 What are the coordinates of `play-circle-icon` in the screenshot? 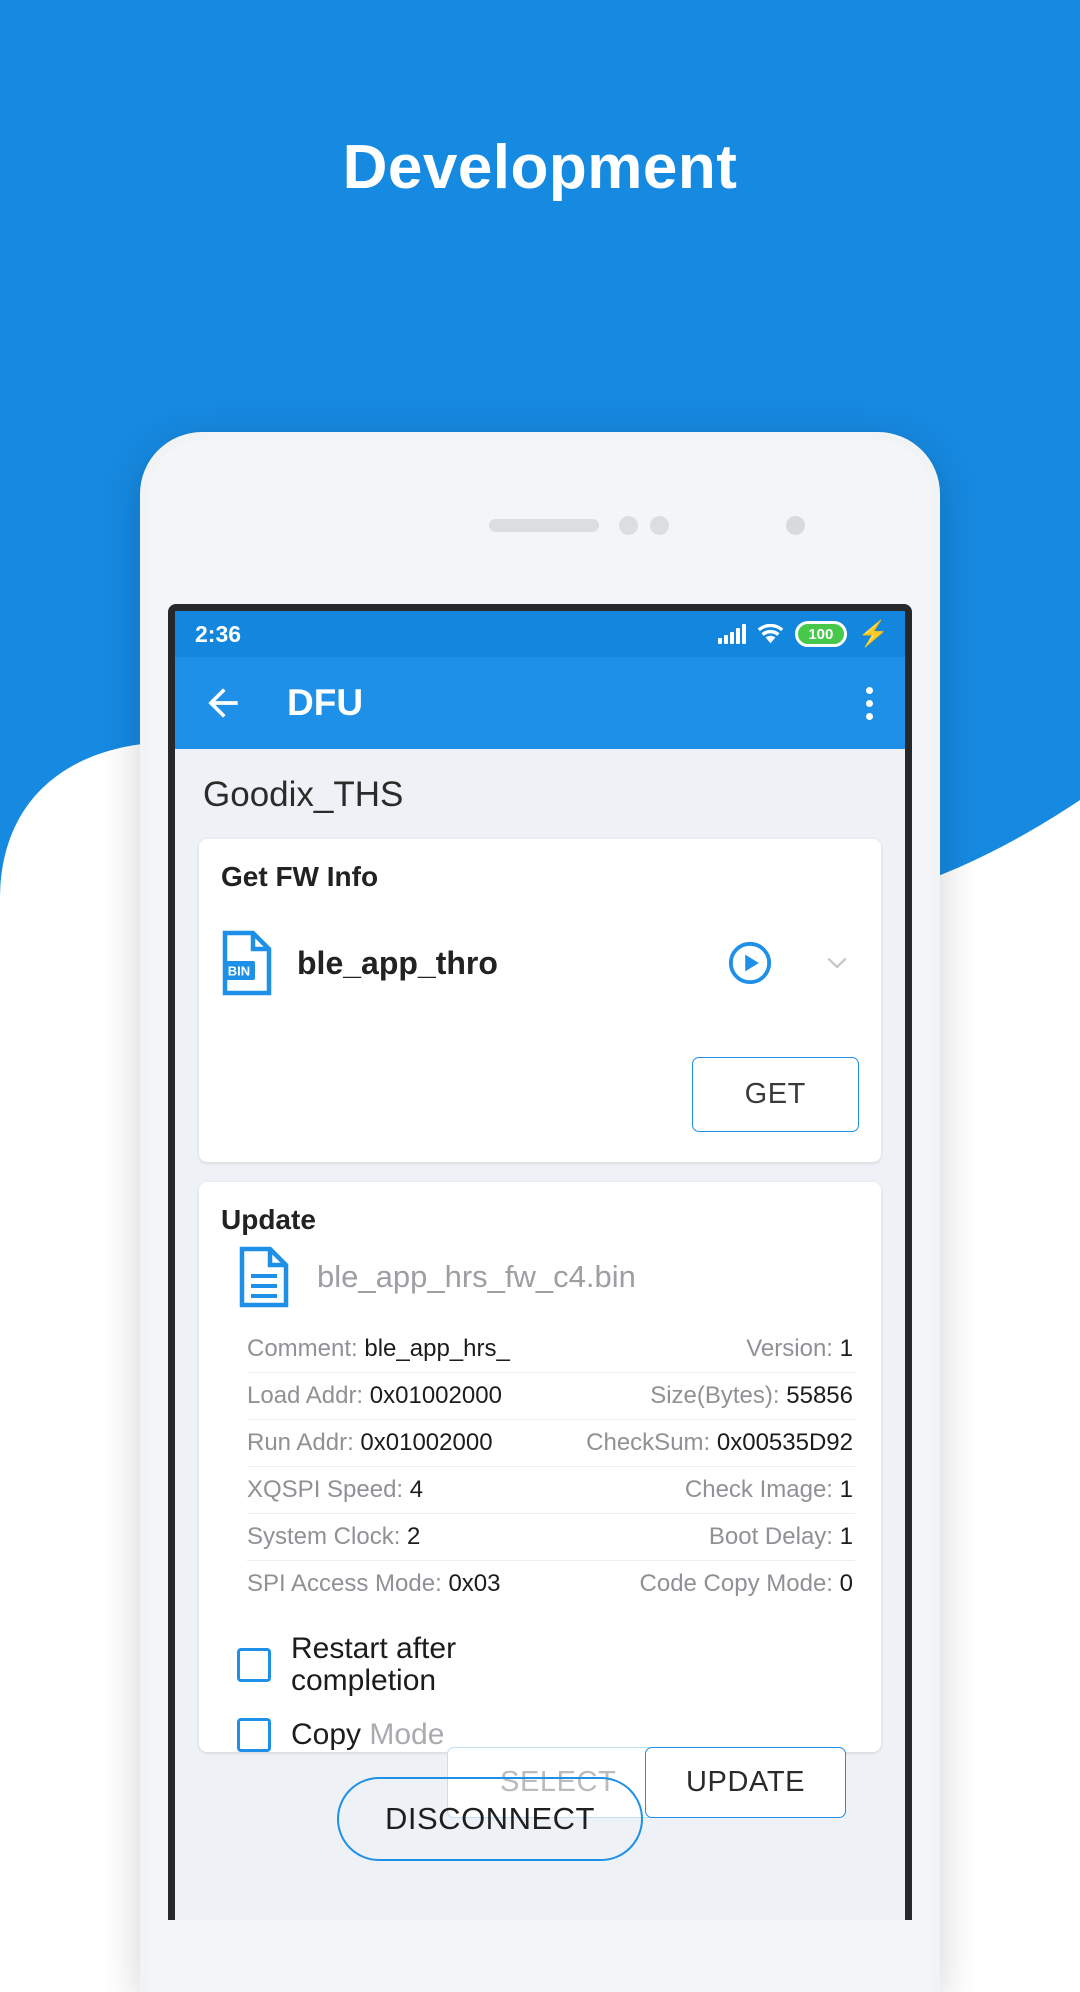 It's located at (750, 963).